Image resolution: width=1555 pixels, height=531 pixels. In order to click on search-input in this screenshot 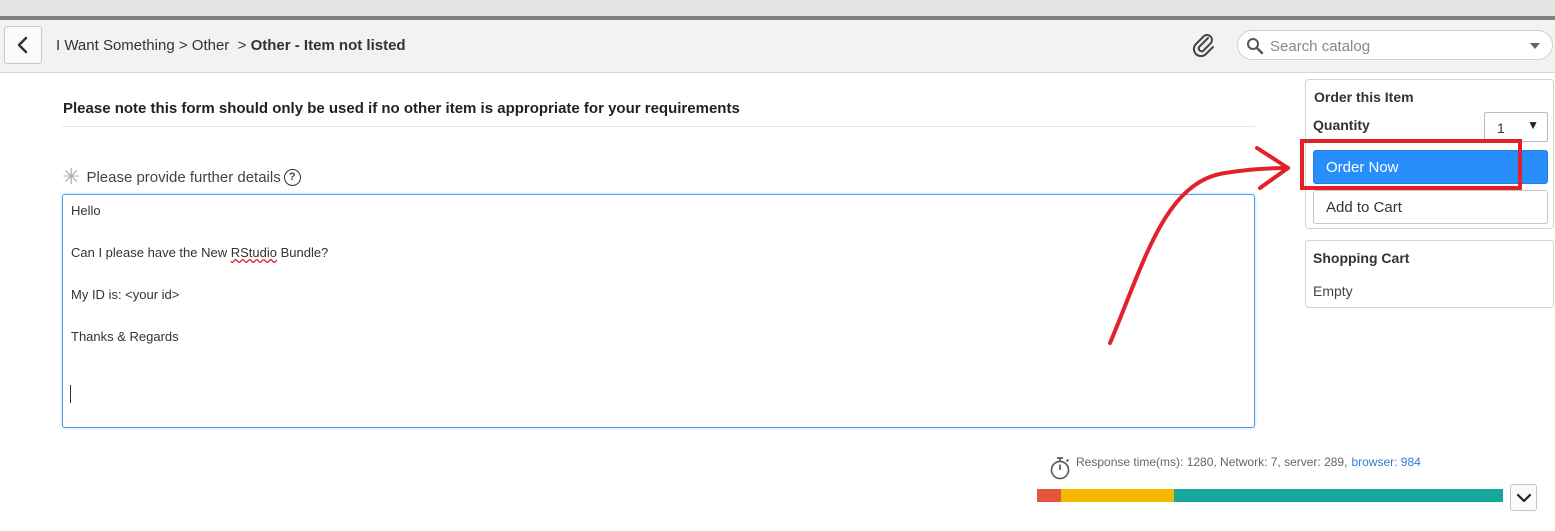, I will do `click(1395, 46)`.